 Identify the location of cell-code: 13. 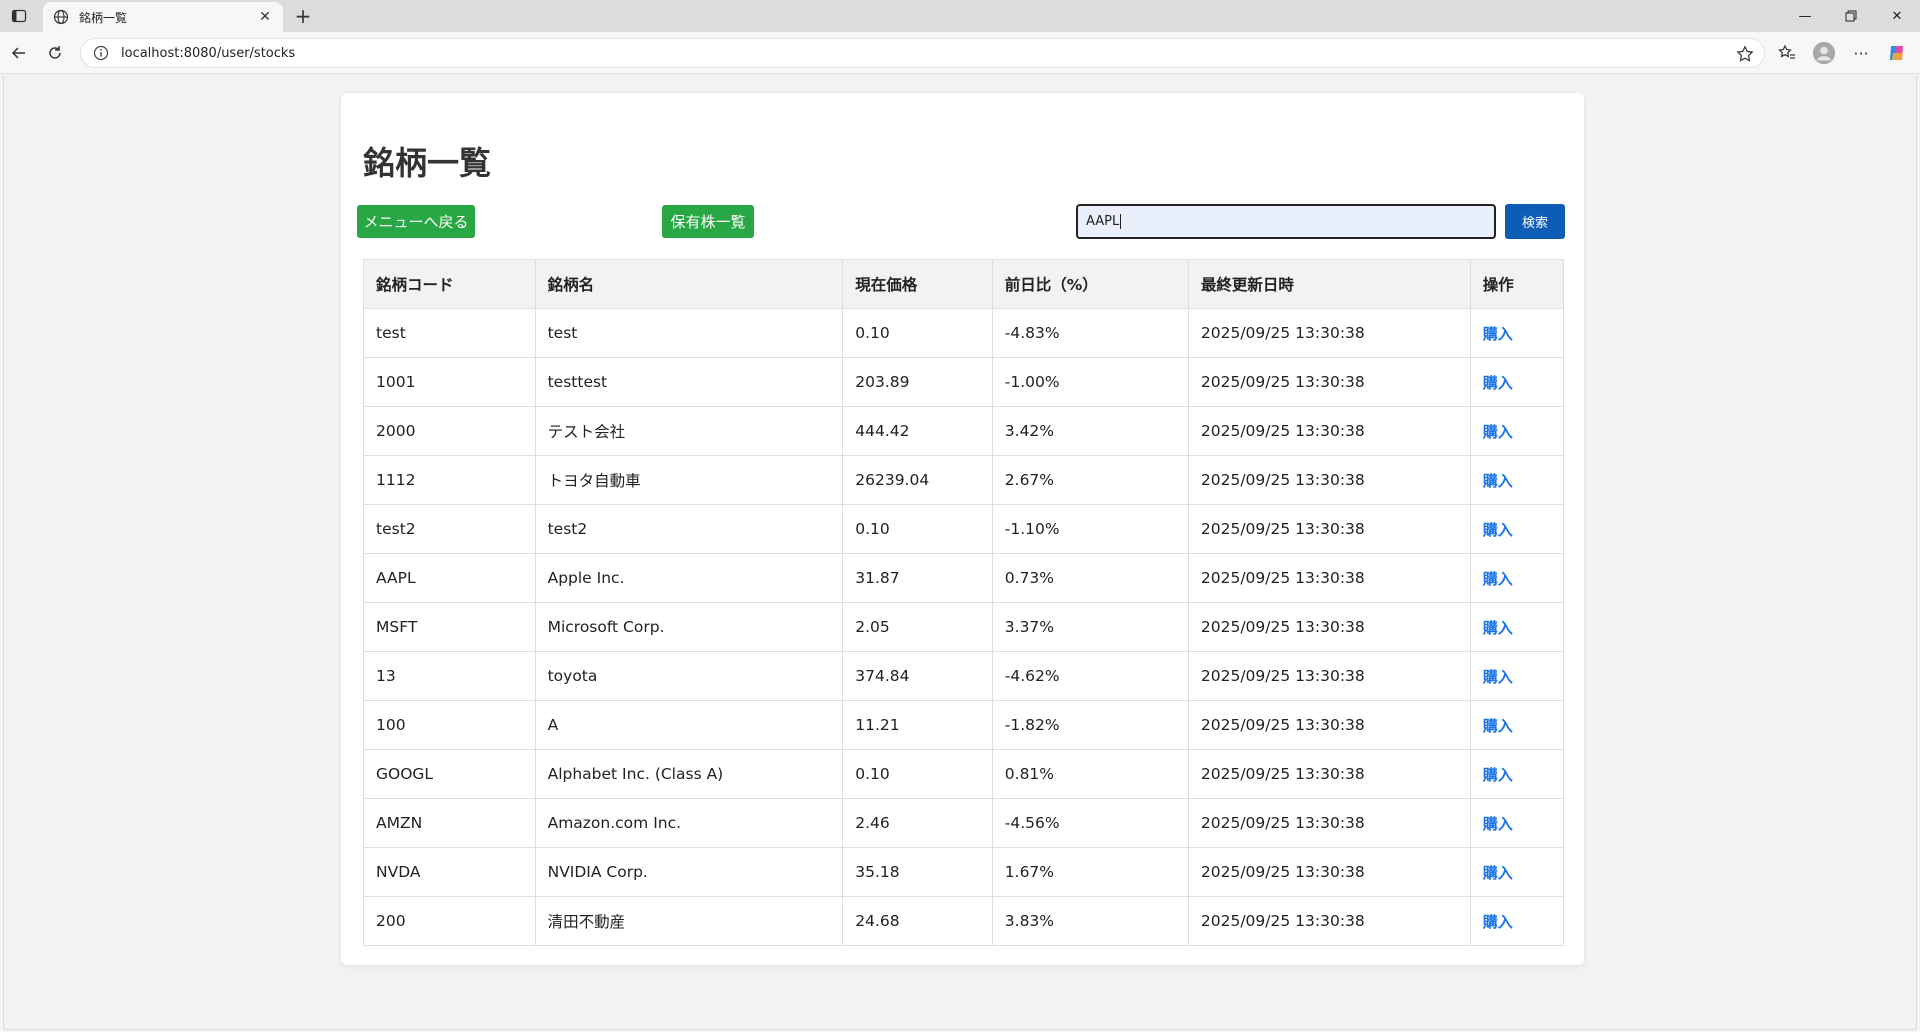
(449, 676).